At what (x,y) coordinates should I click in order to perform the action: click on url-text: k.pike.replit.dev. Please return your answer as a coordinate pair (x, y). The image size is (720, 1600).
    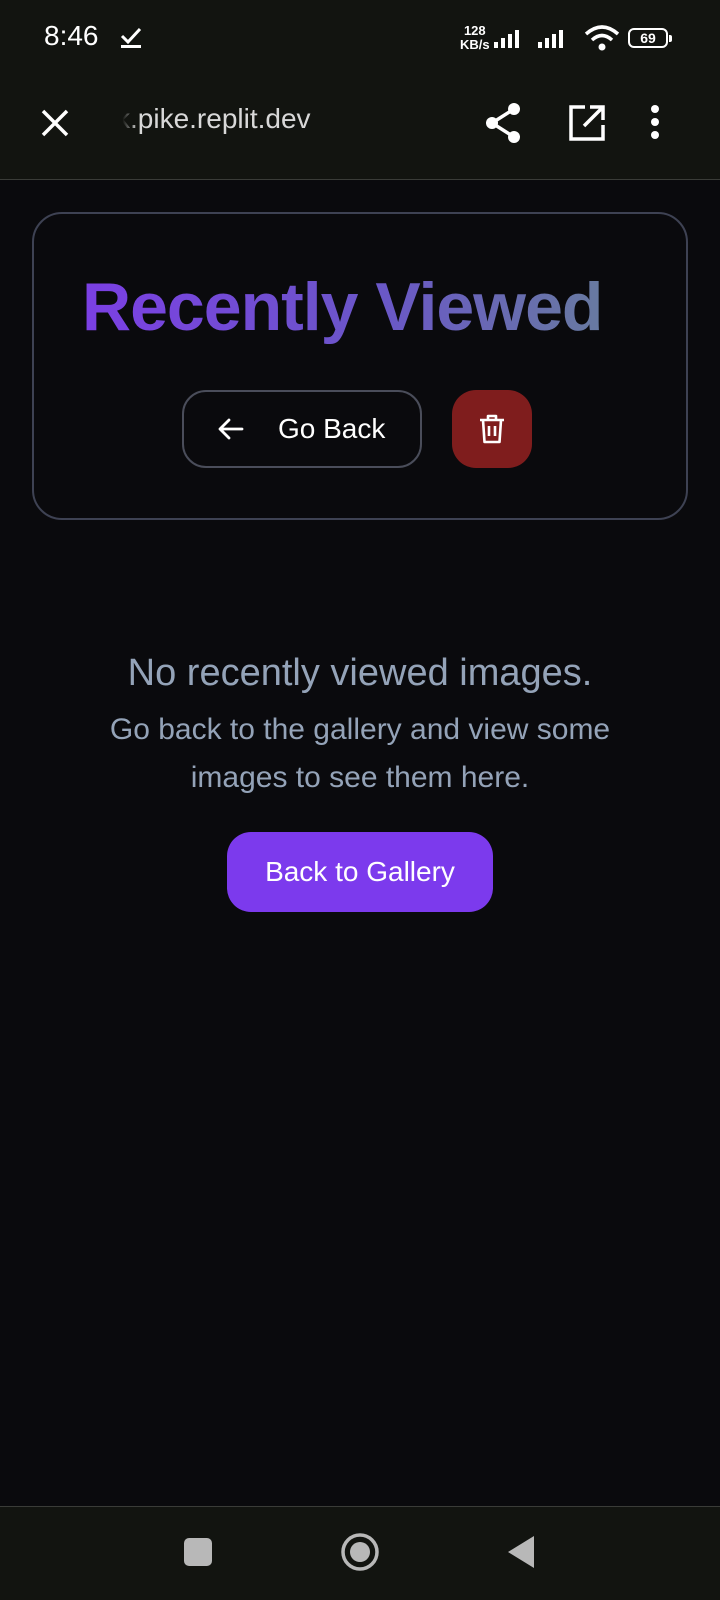
    Looking at the image, I should click on (266, 123).